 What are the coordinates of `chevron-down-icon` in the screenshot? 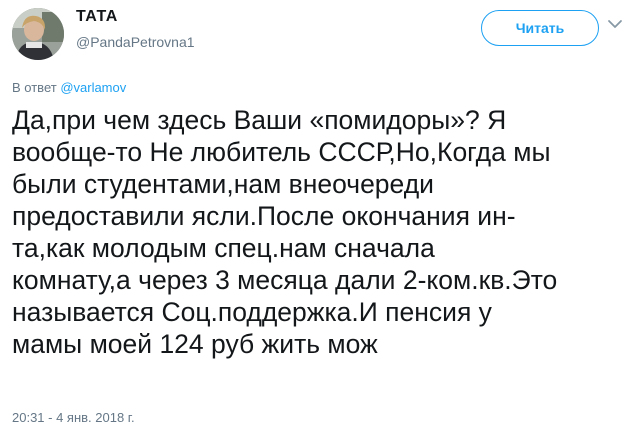 It's located at (615, 24).